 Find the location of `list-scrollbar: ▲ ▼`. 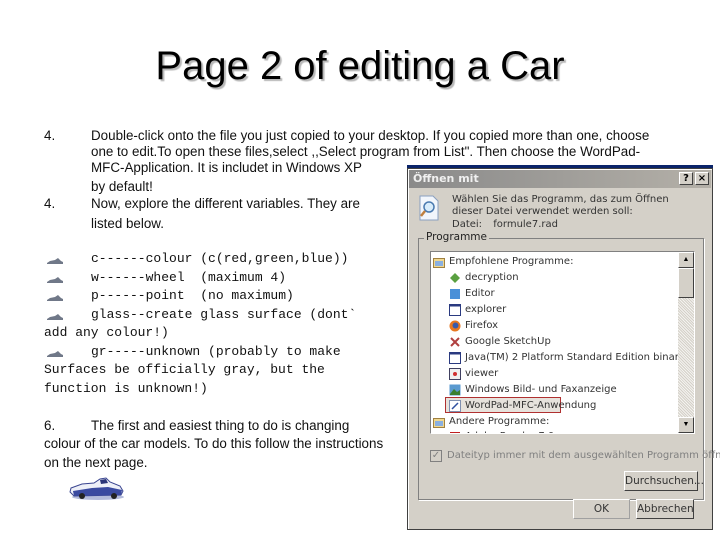

list-scrollbar: ▲ ▼ is located at coordinates (686, 342).